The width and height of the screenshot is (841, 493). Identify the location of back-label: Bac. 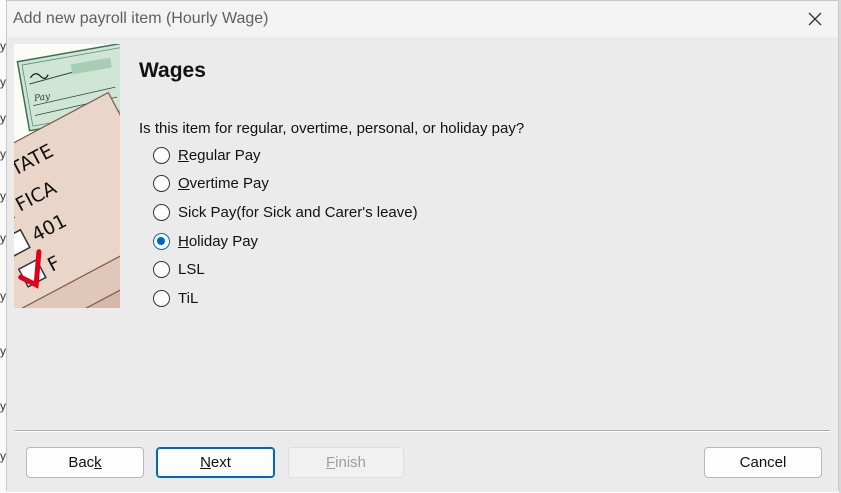
(81, 462).